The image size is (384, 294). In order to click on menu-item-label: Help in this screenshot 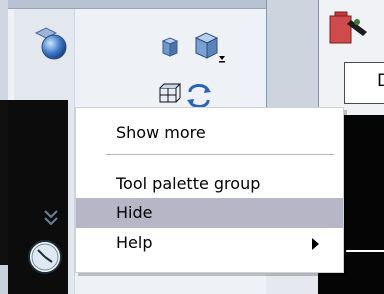, I will do `click(134, 242)`.